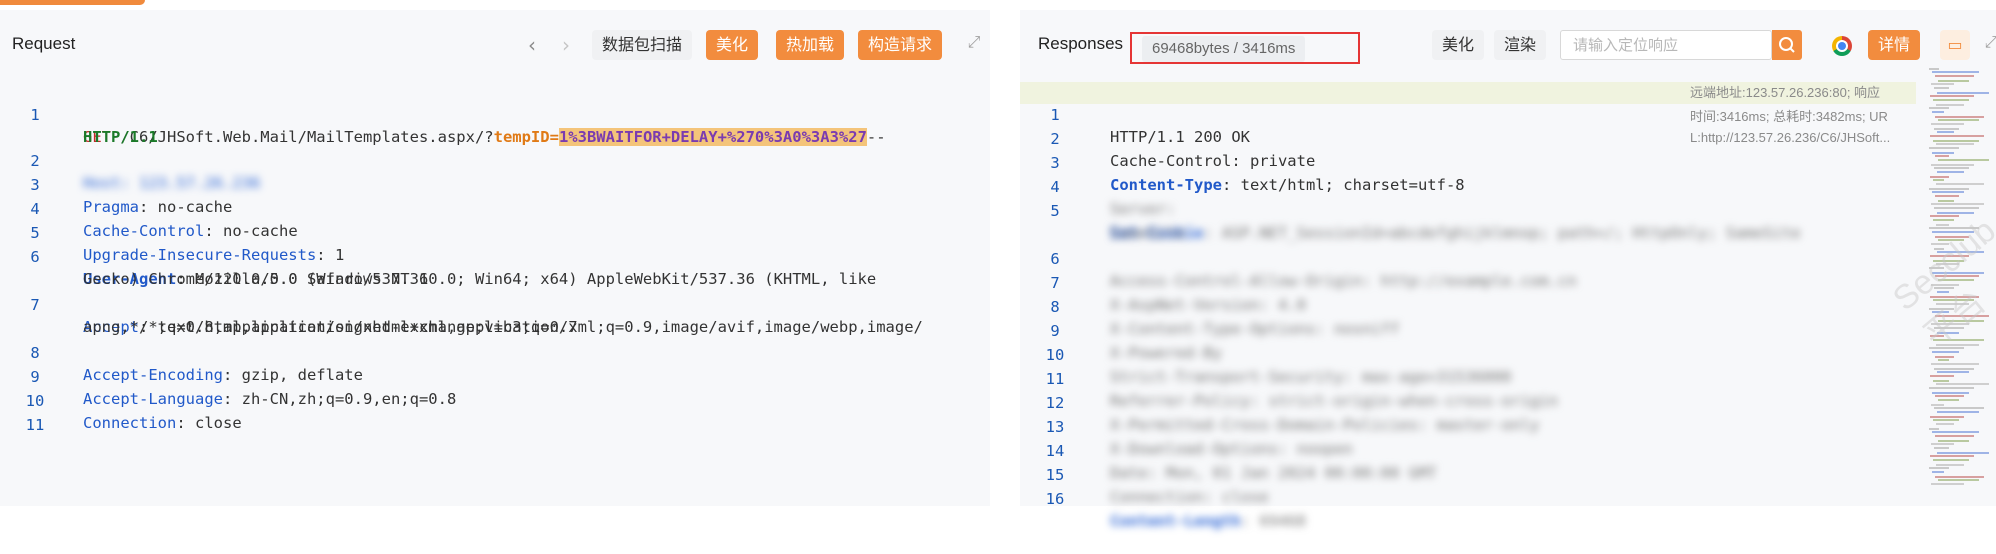 The width and height of the screenshot is (1996, 554). Describe the element at coordinates (1988, 44) in the screenshot. I see `response-expand-icon: ⤢` at that location.